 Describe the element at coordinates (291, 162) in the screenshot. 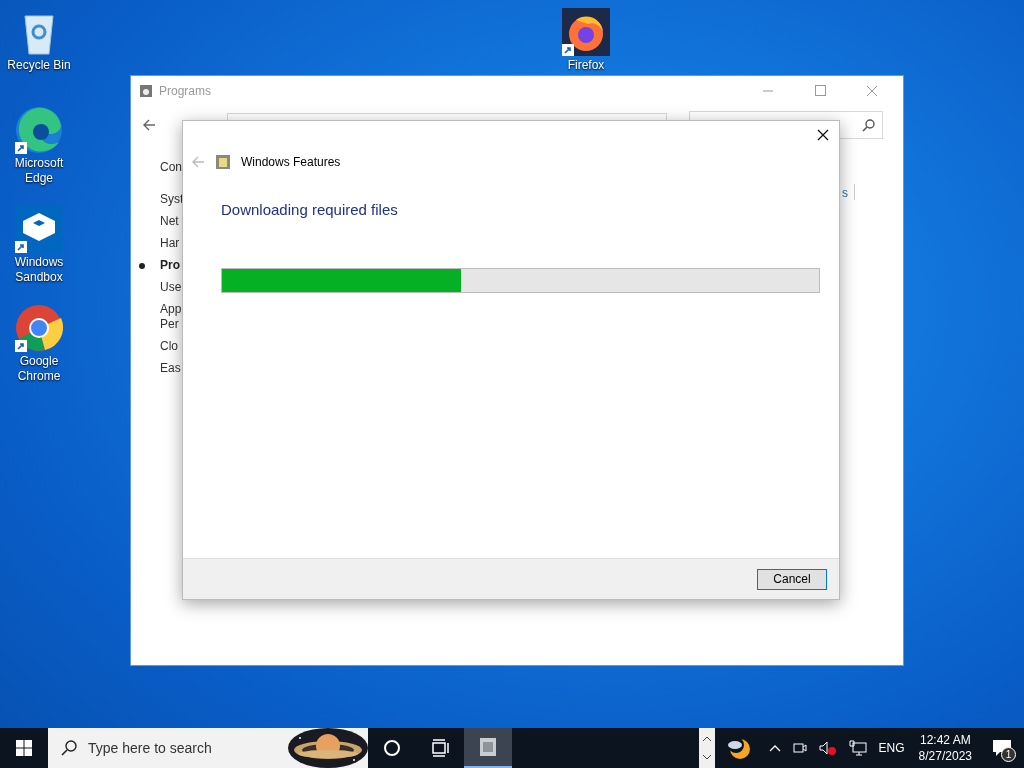

I see `dialog-title: Windows Features` at that location.